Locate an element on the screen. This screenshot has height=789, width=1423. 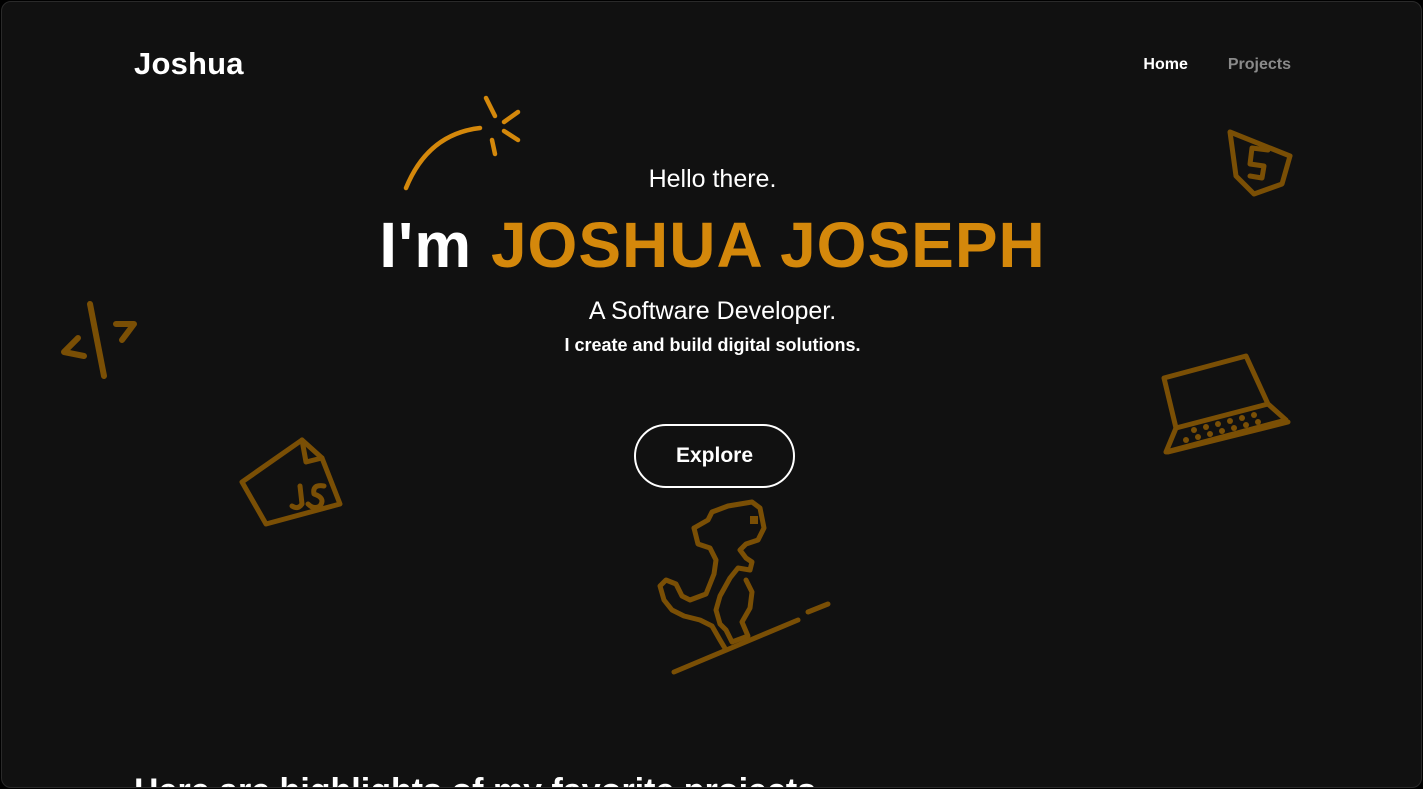
dinosaur-icon is located at coordinates (744, 587).